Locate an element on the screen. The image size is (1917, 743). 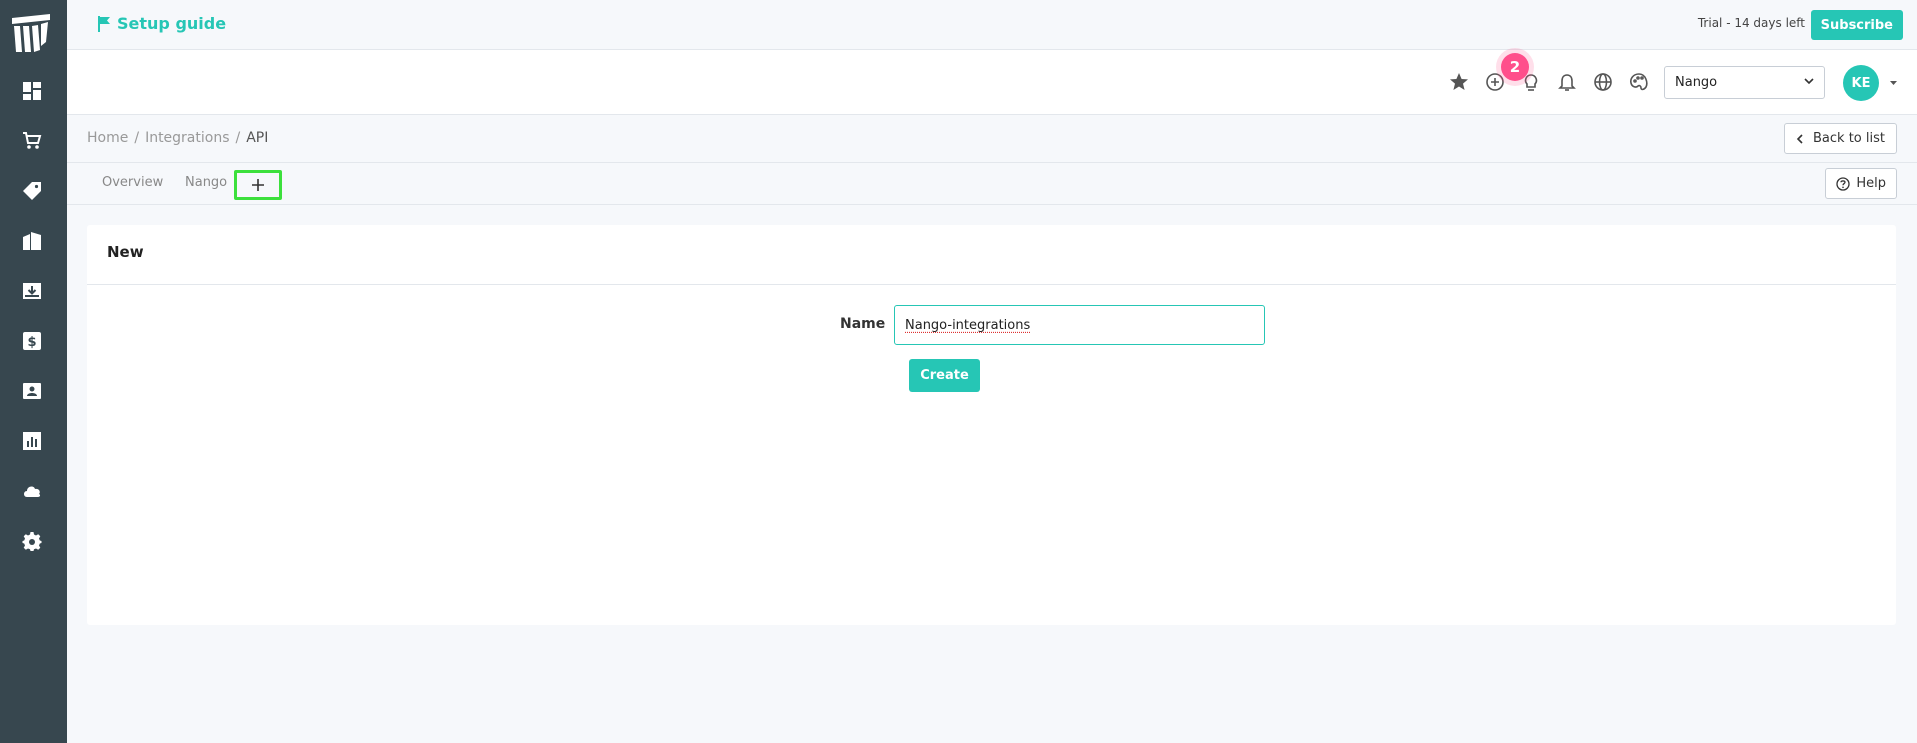
setup-guide-link: Setup guide is located at coordinates (161, 23).